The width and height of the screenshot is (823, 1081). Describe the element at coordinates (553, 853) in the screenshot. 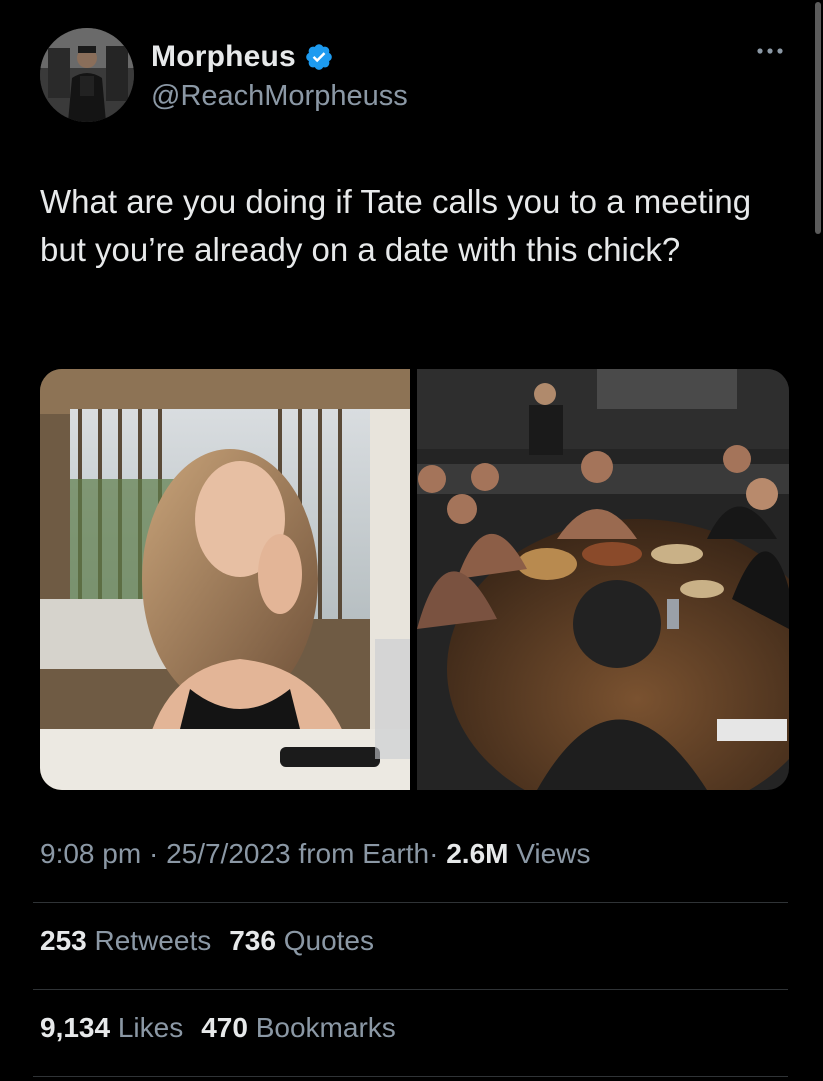

I see `views-label: Views` at that location.